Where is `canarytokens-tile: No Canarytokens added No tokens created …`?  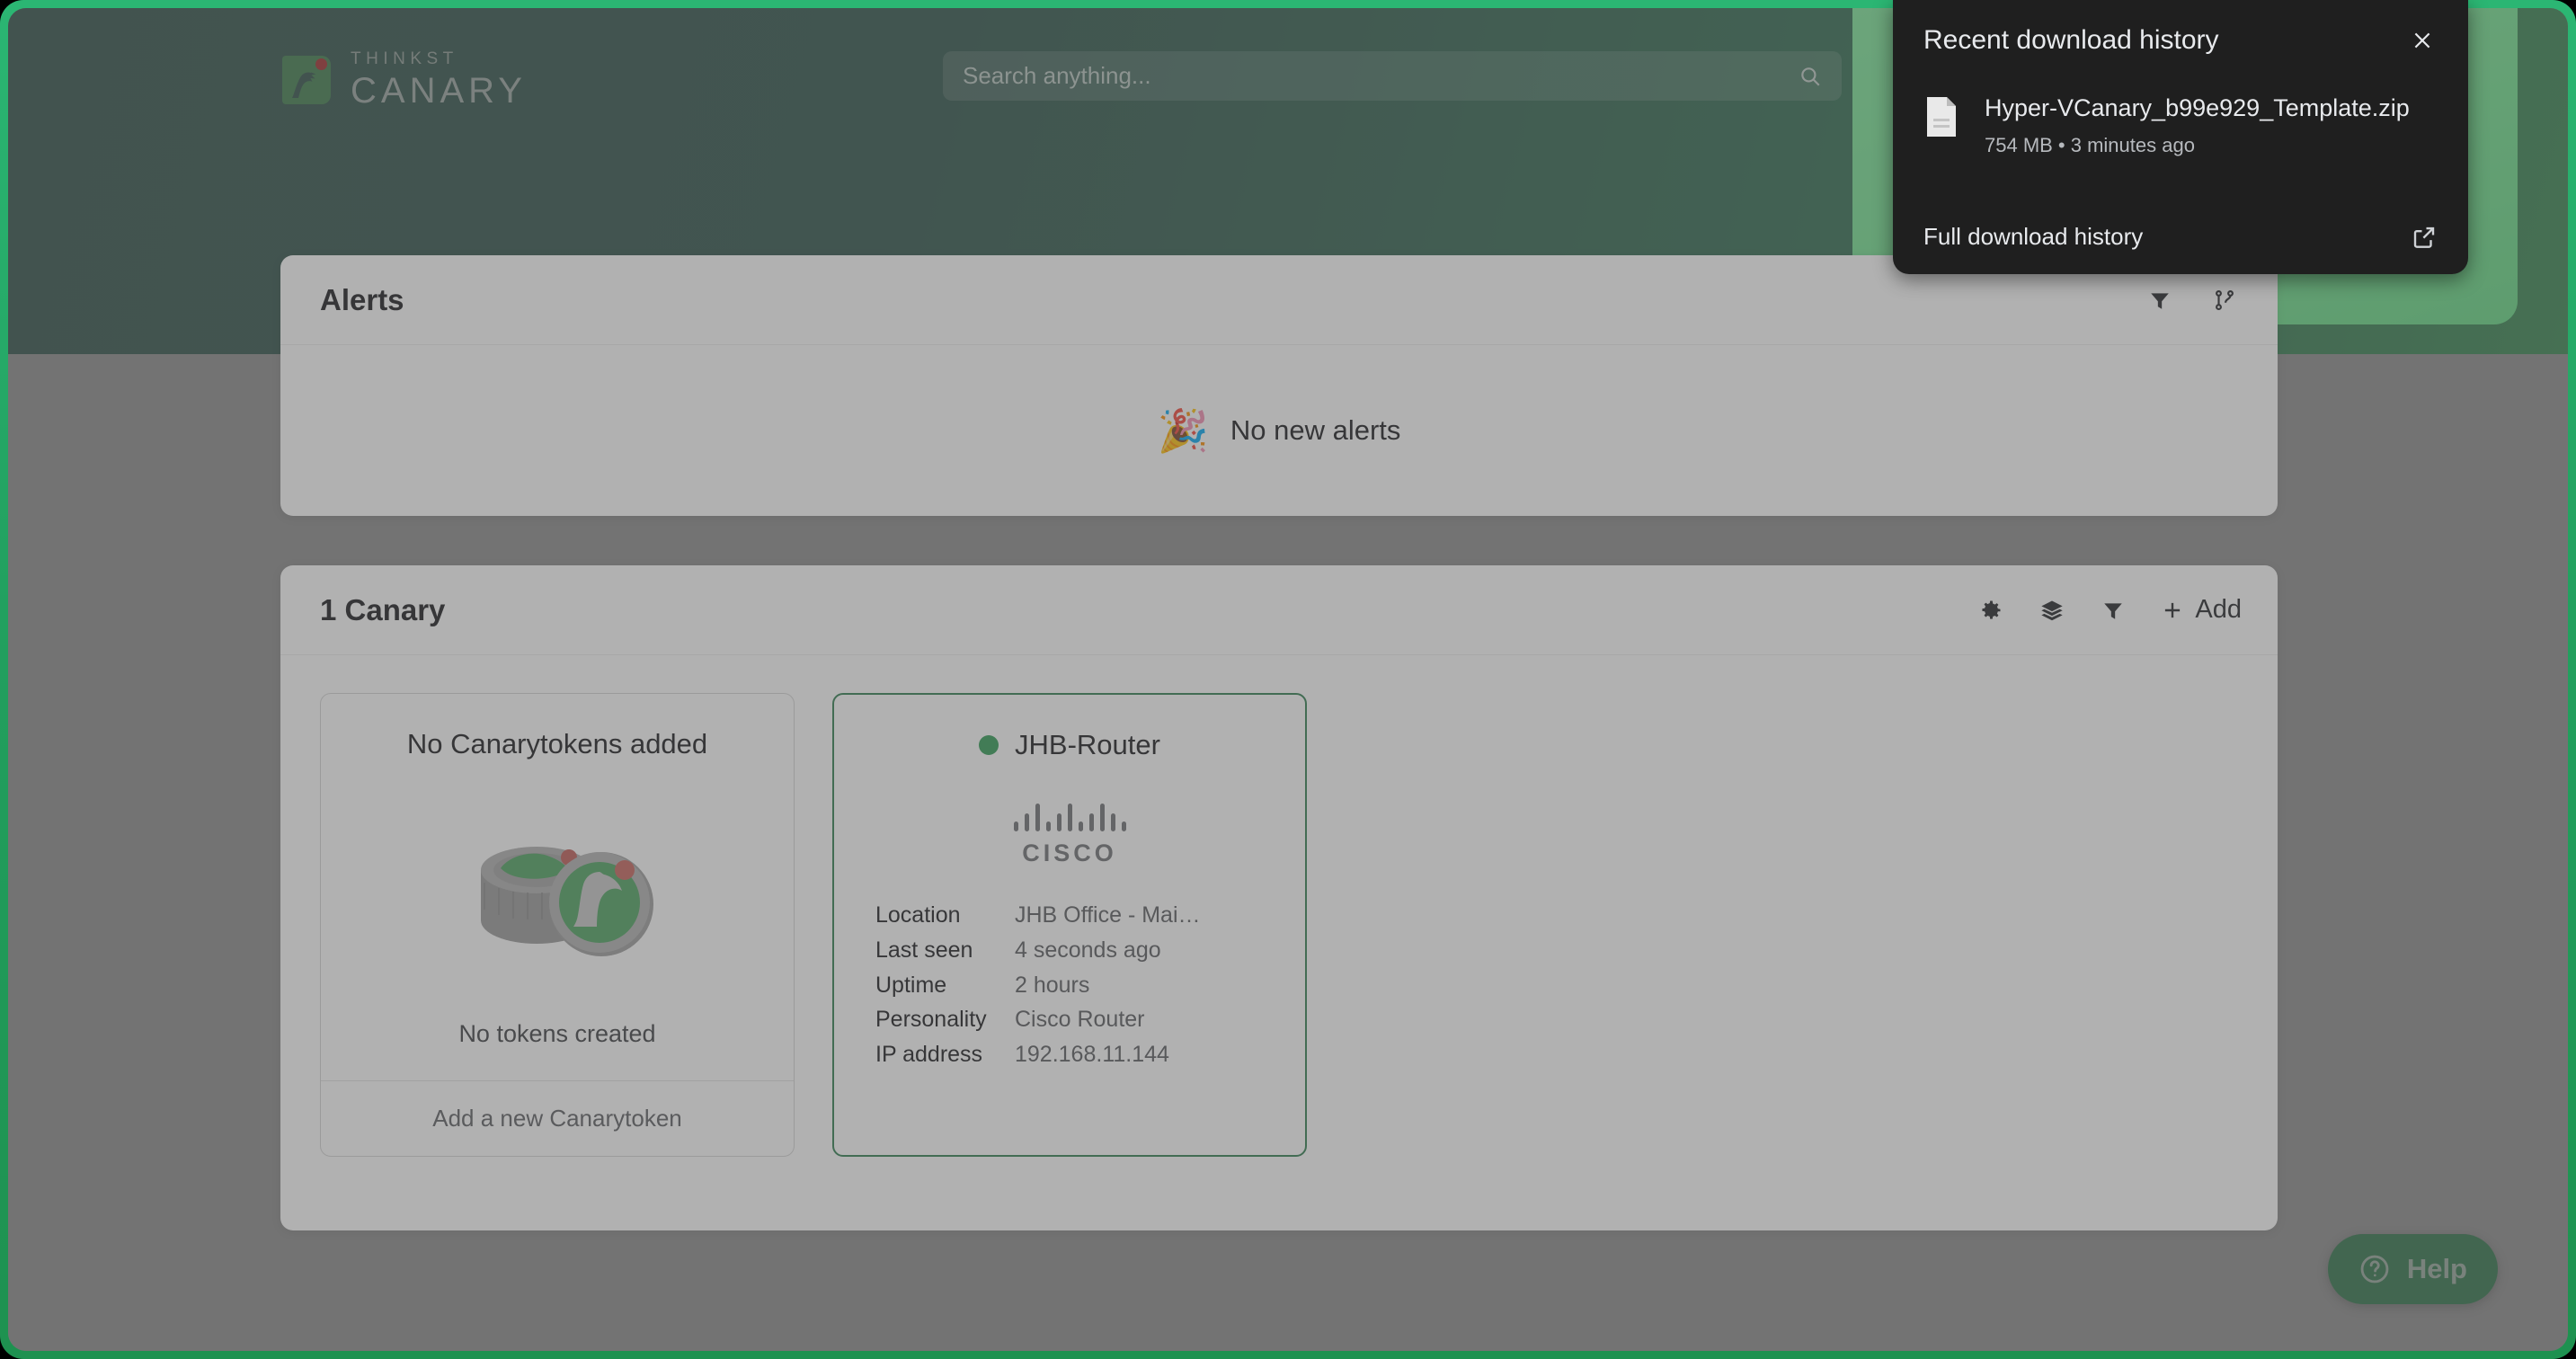
canarytokens-tile: No Canarytokens added No tokens created … is located at coordinates (557, 925).